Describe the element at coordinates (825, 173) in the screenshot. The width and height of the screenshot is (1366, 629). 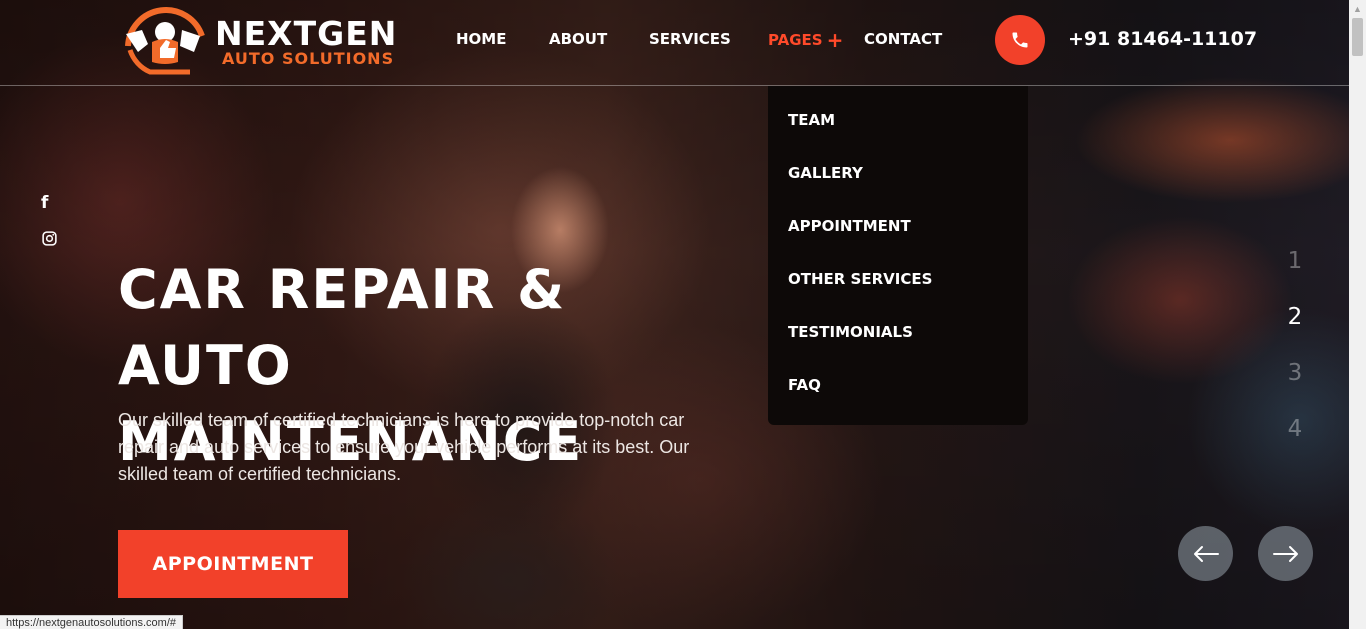
I see `dropdown-item-gallery: GALLERY` at that location.